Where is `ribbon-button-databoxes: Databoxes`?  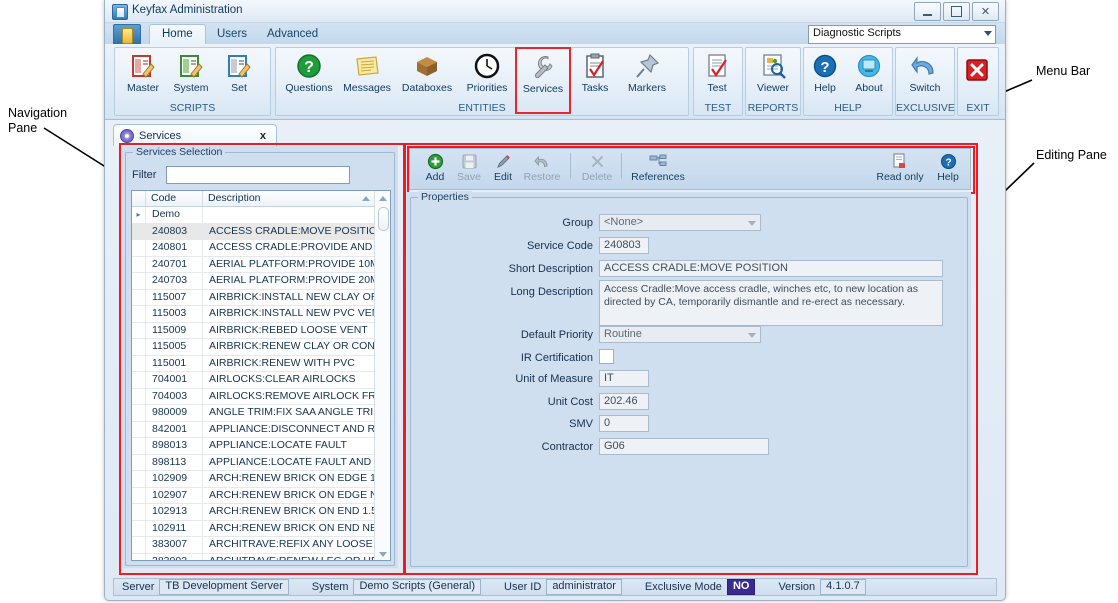 ribbon-button-databoxes: Databoxes is located at coordinates (427, 72).